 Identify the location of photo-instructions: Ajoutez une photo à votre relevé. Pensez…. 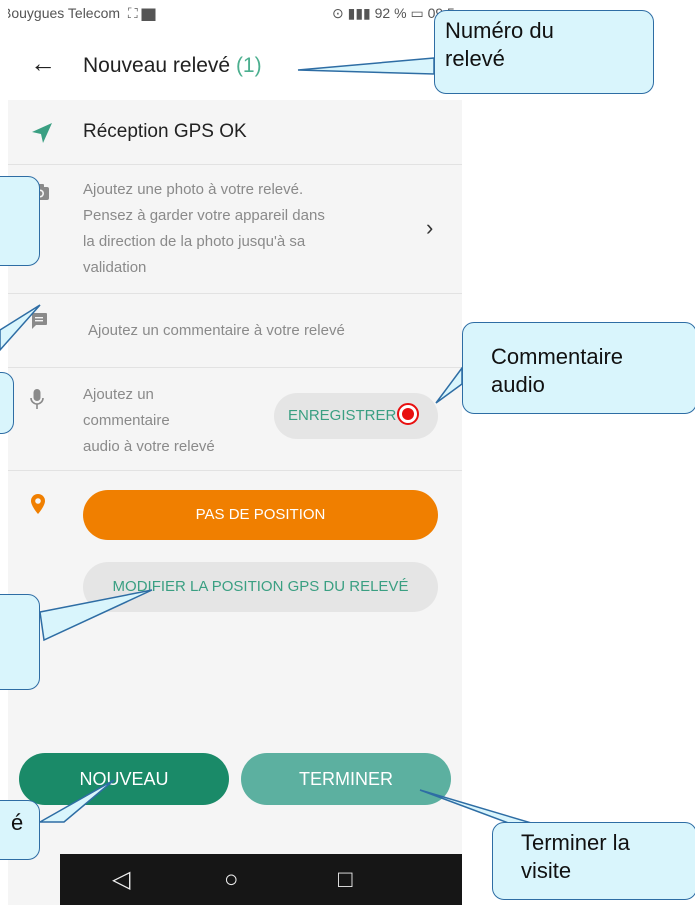
(204, 228).